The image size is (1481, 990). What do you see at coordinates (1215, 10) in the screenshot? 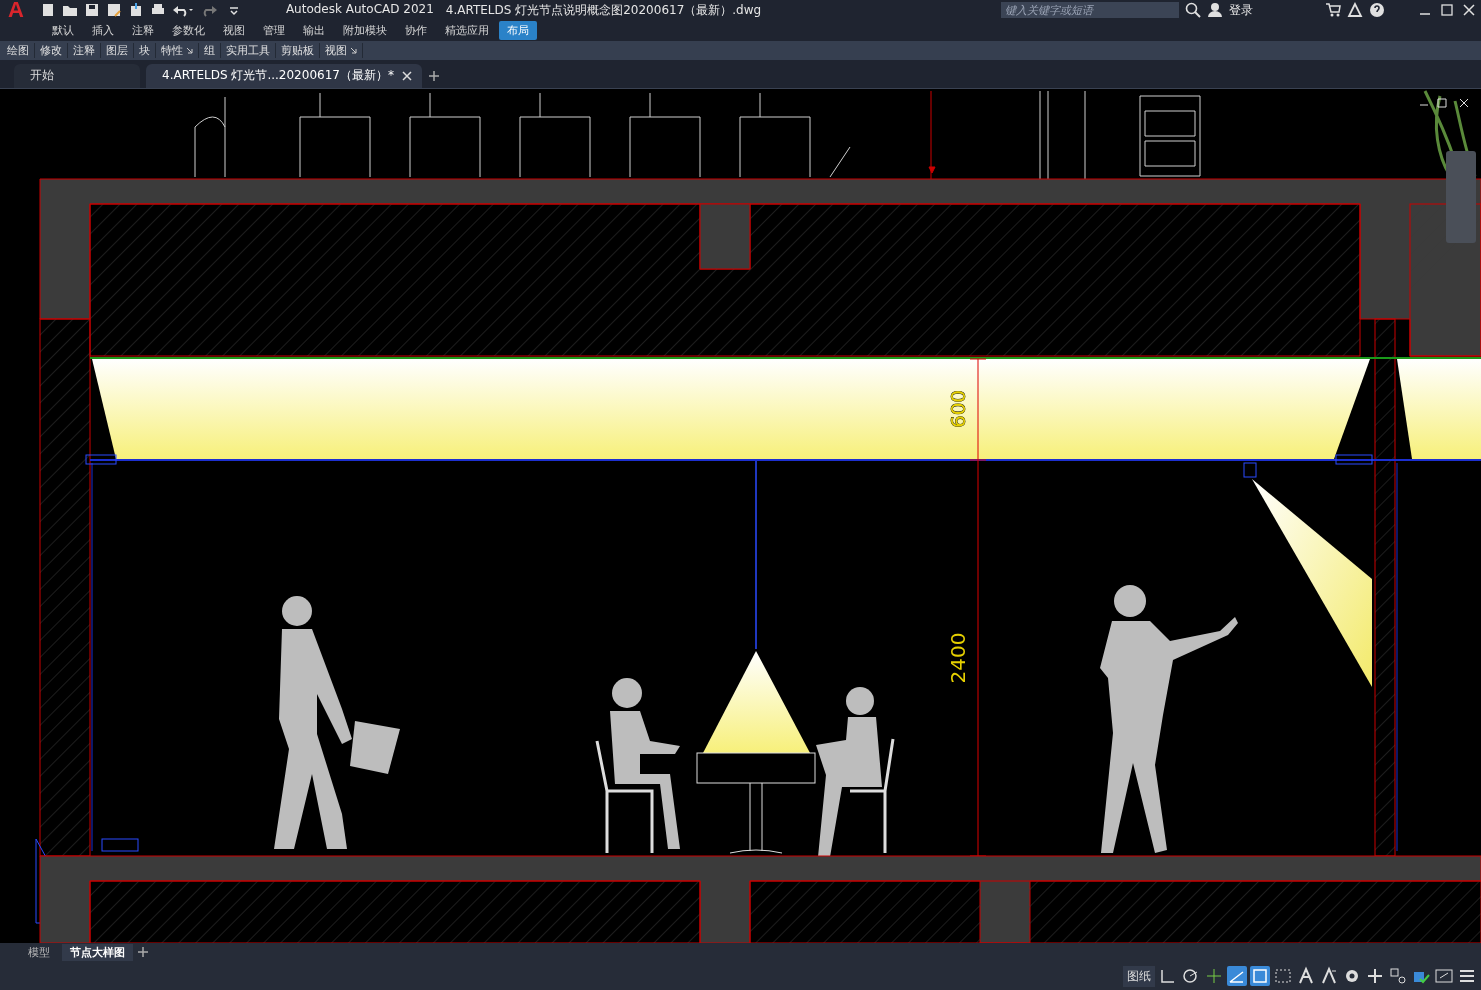
I see `user-icon` at bounding box center [1215, 10].